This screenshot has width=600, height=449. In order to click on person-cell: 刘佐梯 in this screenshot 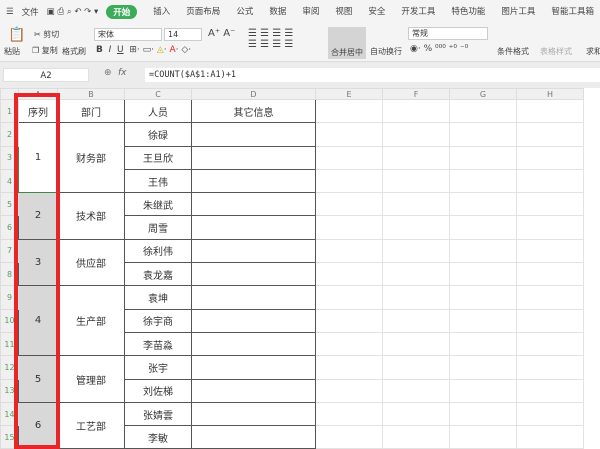, I will do `click(158, 390)`.